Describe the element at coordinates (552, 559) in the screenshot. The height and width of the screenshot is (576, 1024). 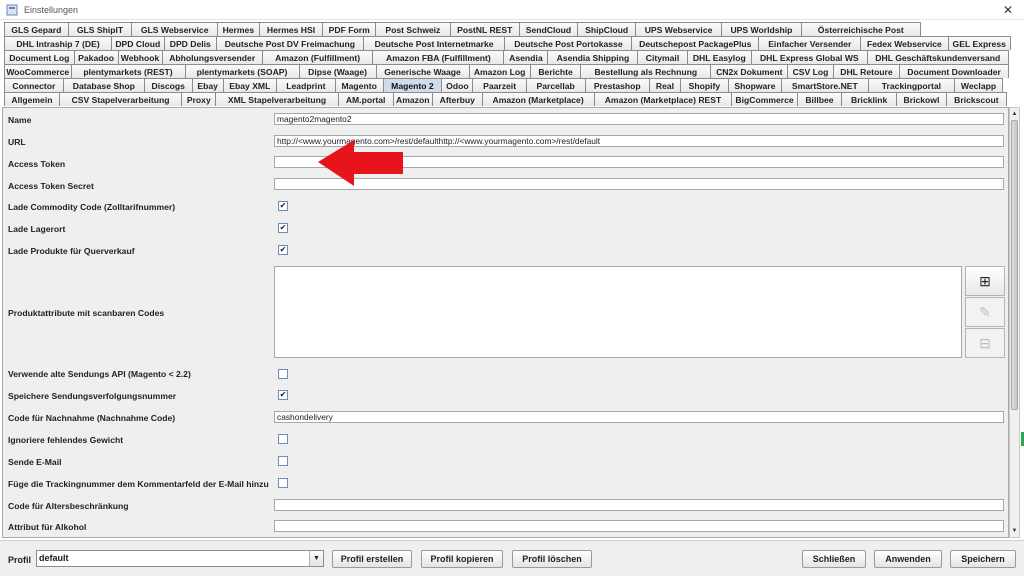
I see `delete-profile-button: Profil löschen` at that location.